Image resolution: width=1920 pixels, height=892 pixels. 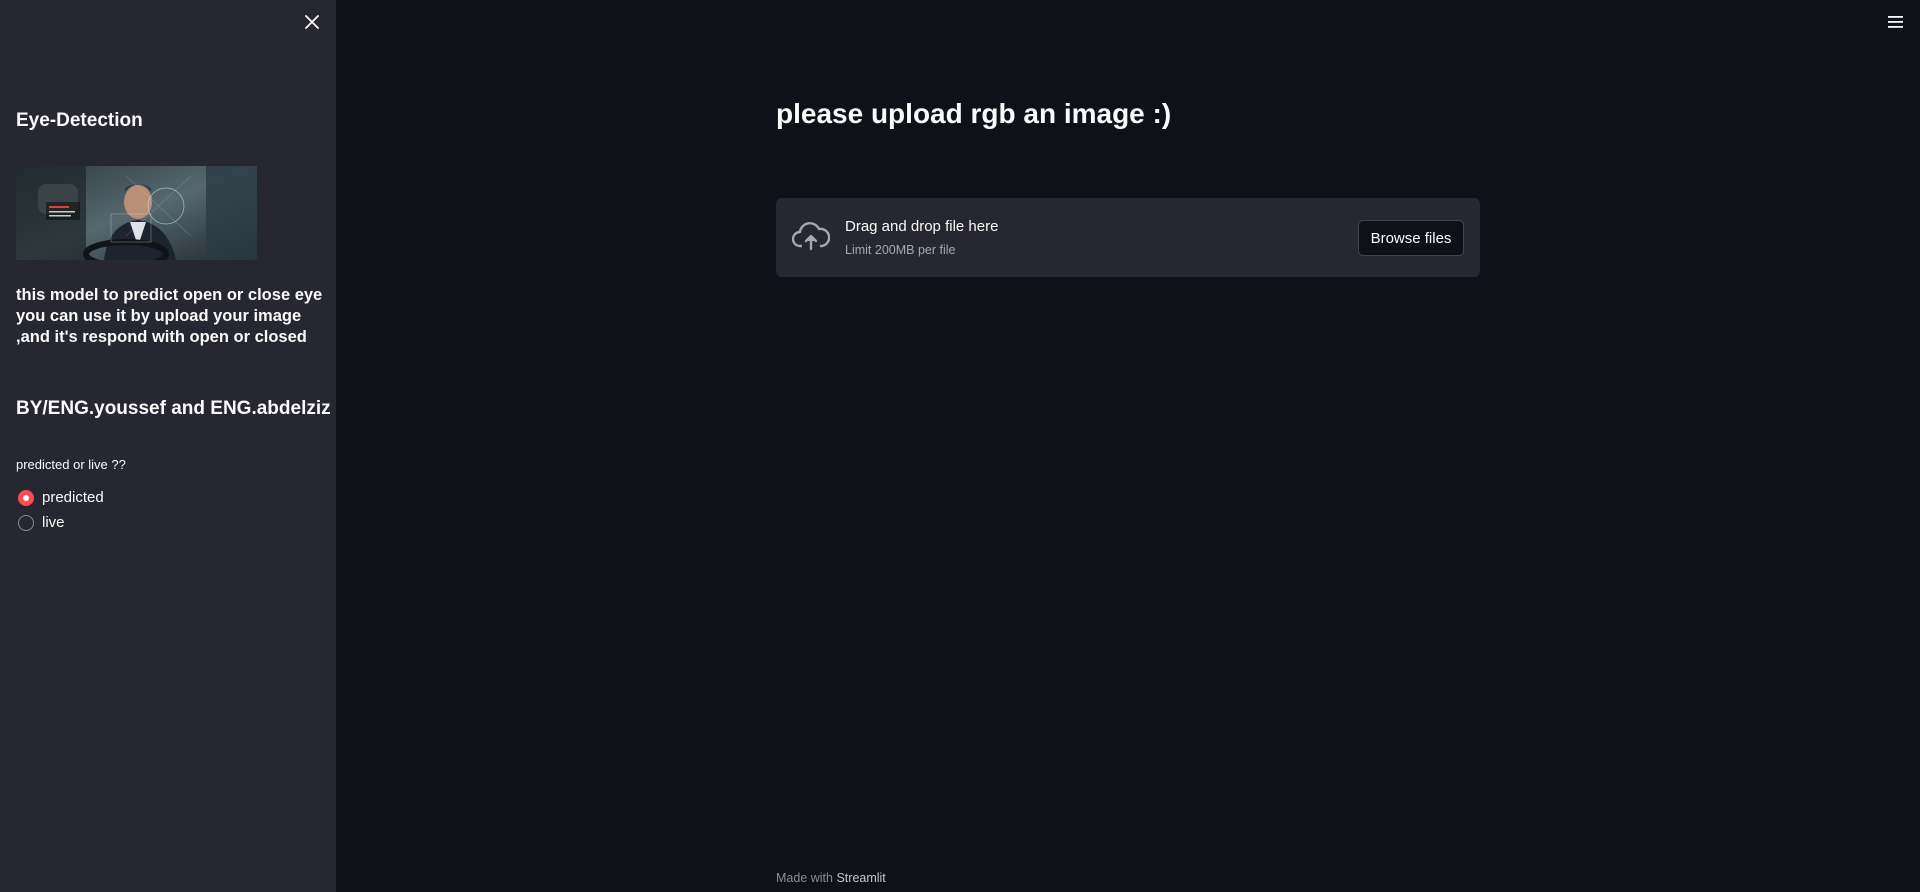 I want to click on page-title: please upload rgb an image :), so click(x=974, y=113).